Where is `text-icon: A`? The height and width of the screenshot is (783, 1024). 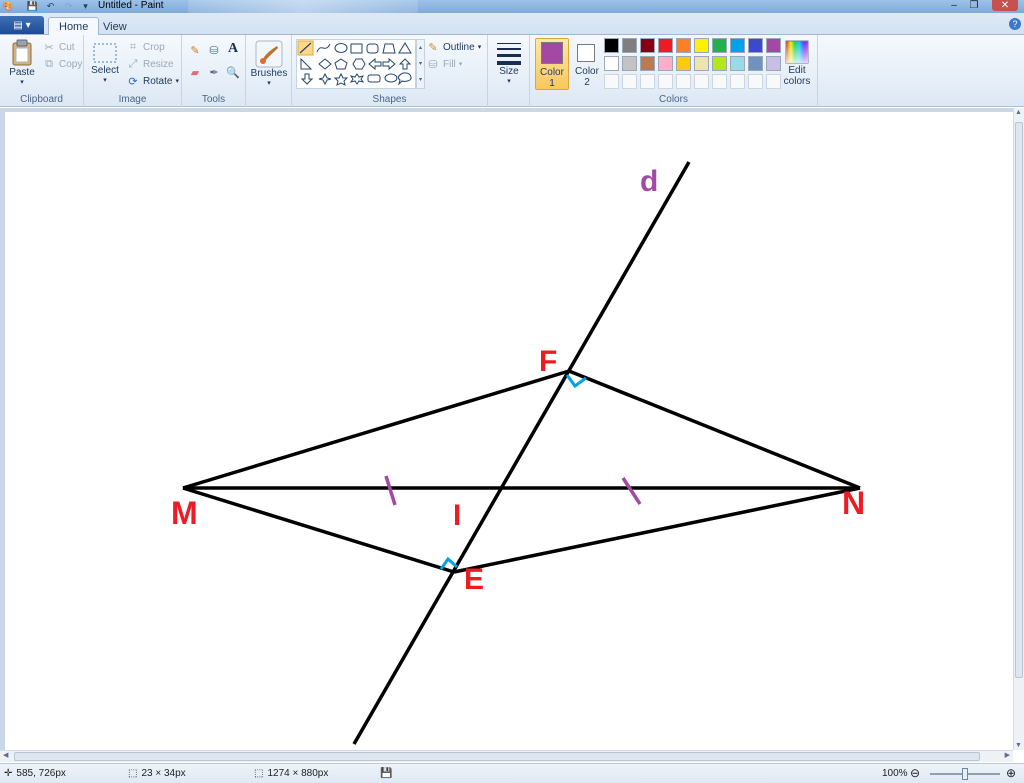 text-icon: A is located at coordinates (233, 48).